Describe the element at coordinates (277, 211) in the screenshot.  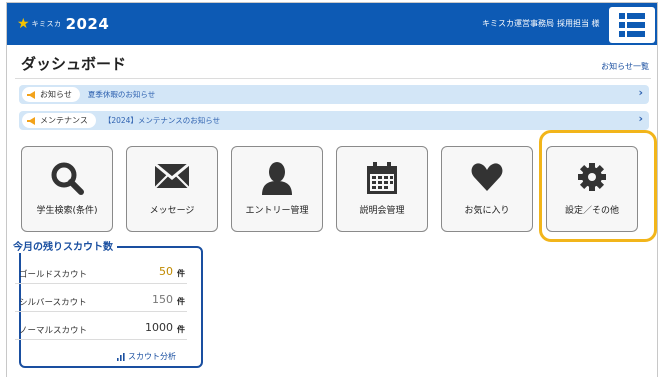
I see `tile-label: エントリー管理` at that location.